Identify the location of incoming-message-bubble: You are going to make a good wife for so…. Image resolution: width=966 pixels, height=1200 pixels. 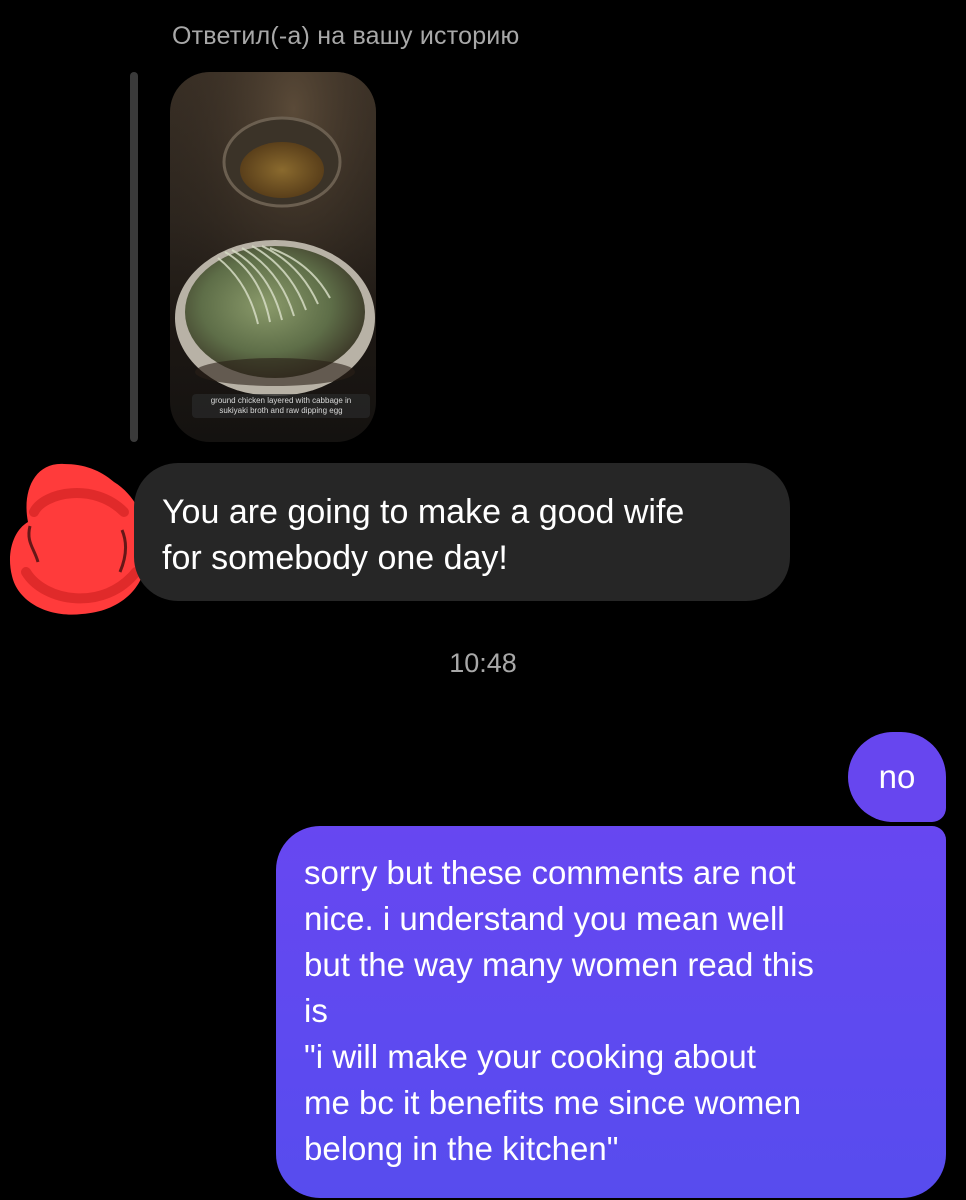
(462, 532).